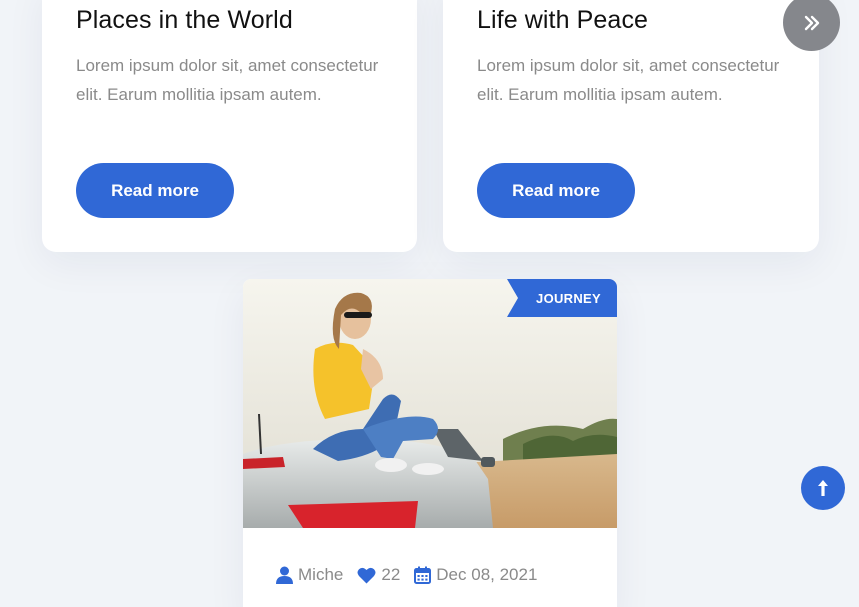 The height and width of the screenshot is (607, 859). I want to click on post-meta: Miche 22 Dec 08, 2021, so click(413, 575).